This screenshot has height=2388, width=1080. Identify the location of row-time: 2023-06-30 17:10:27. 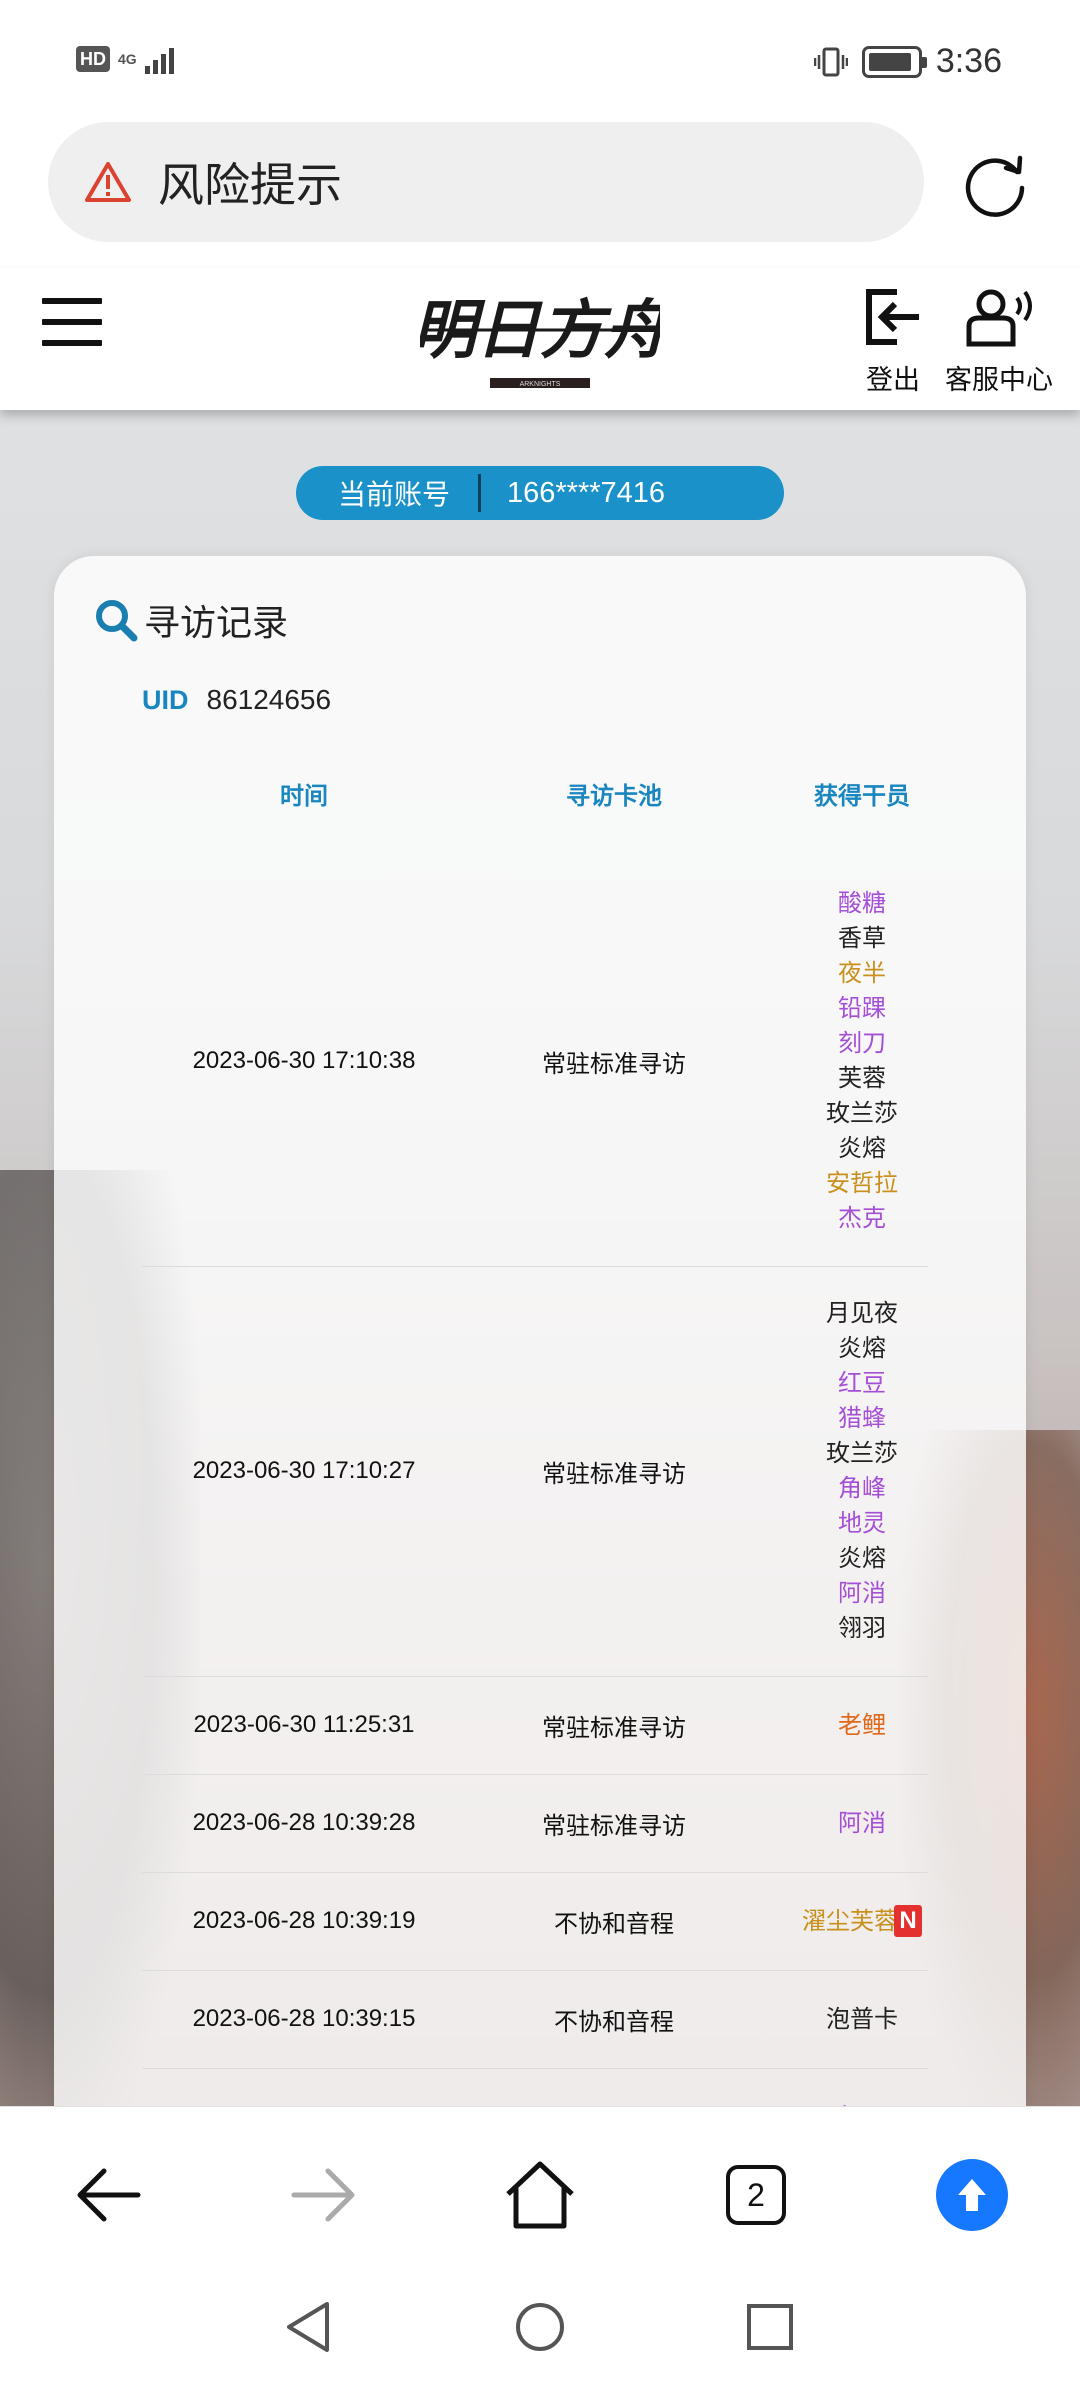
(304, 1470).